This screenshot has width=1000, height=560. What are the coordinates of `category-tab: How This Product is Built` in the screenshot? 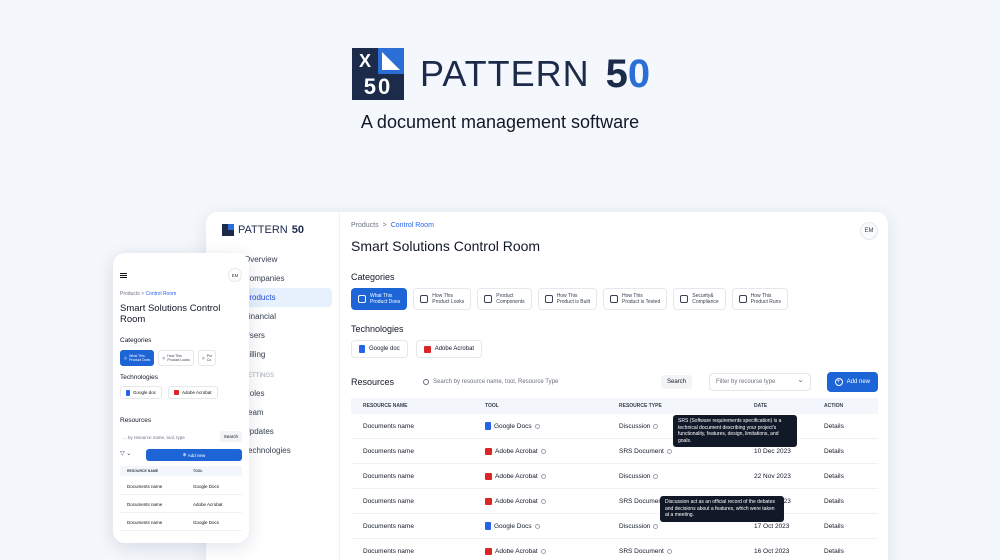 It's located at (567, 299).